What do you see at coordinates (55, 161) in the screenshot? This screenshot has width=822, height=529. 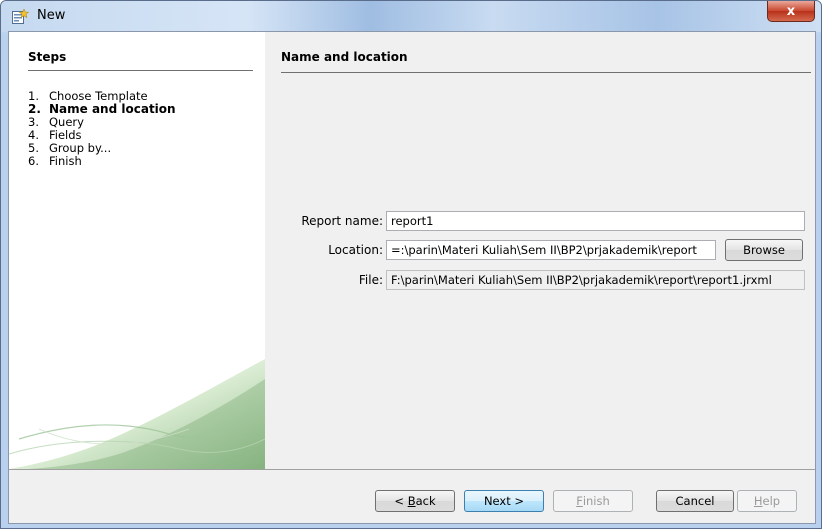 I see `step-item-finish: 6. Finish` at bounding box center [55, 161].